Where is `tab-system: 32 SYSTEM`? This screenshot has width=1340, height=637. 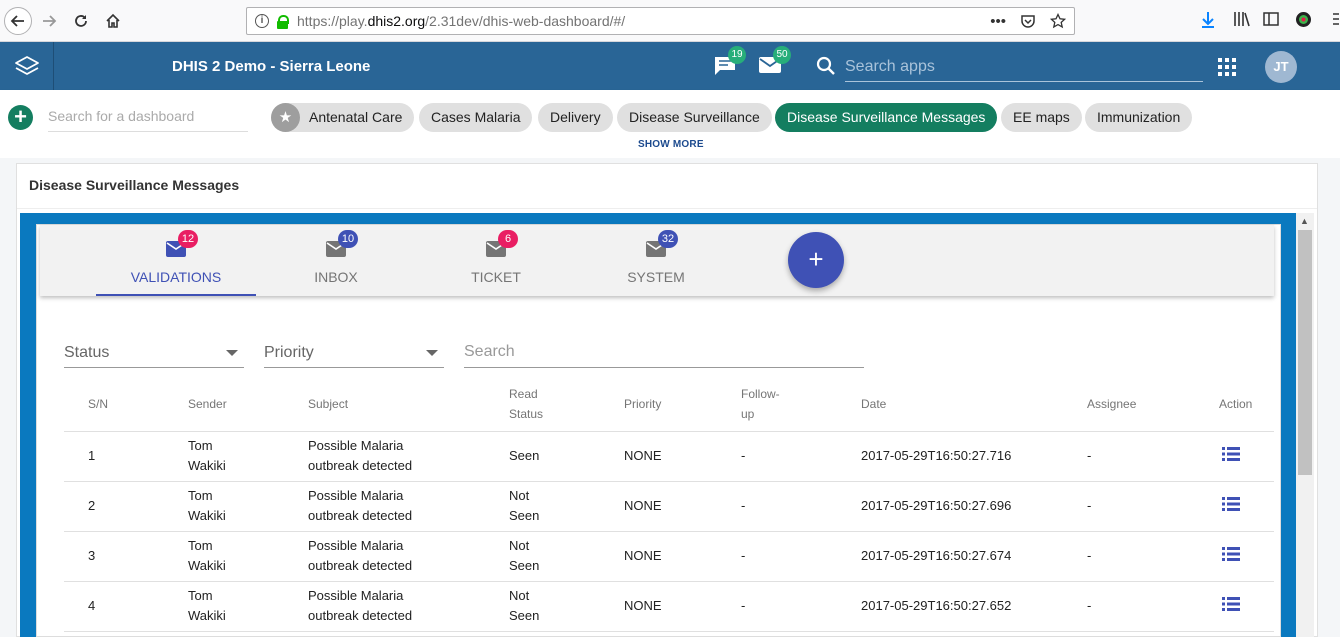 tab-system: 32 SYSTEM is located at coordinates (656, 260).